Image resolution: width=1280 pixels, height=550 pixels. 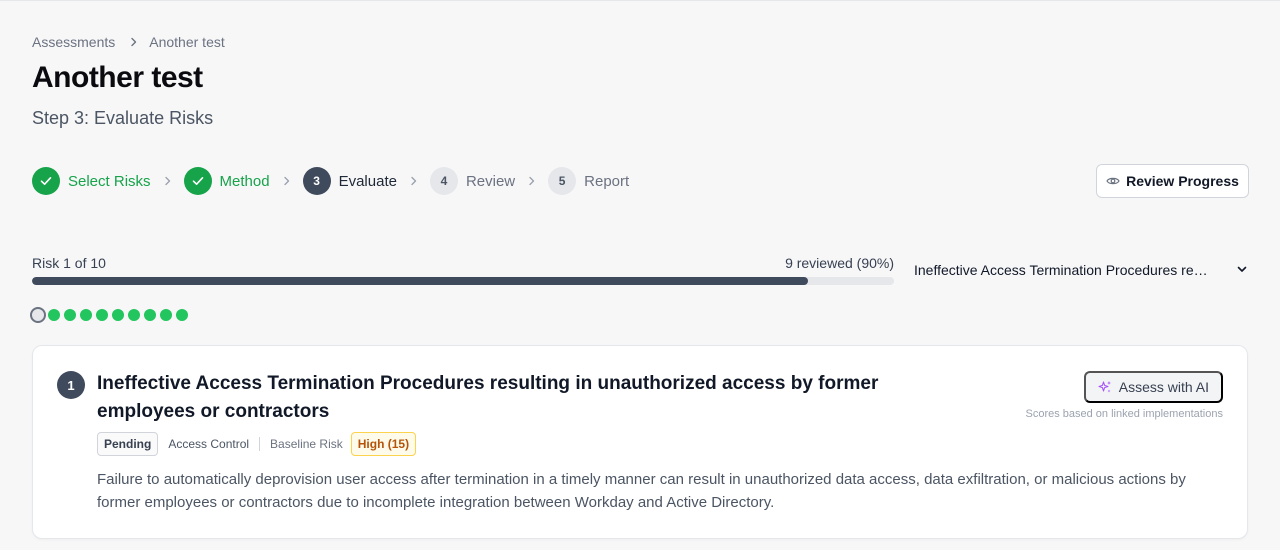 I want to click on baseline-risk-label: Baseline Risk, so click(x=306, y=444).